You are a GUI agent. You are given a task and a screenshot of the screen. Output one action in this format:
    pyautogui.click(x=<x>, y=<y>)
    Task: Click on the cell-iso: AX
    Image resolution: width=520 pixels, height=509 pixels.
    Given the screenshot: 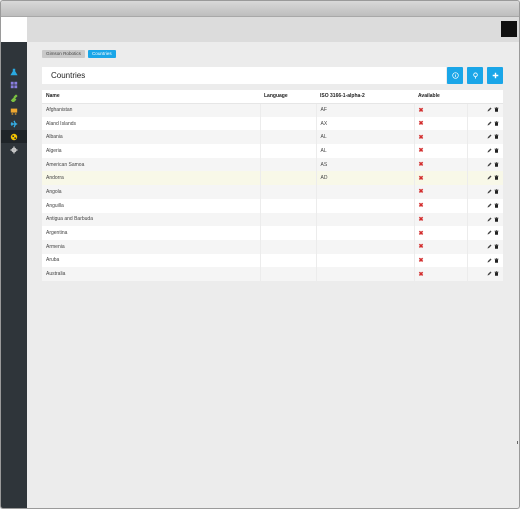 What is the action you would take?
    pyautogui.click(x=365, y=123)
    